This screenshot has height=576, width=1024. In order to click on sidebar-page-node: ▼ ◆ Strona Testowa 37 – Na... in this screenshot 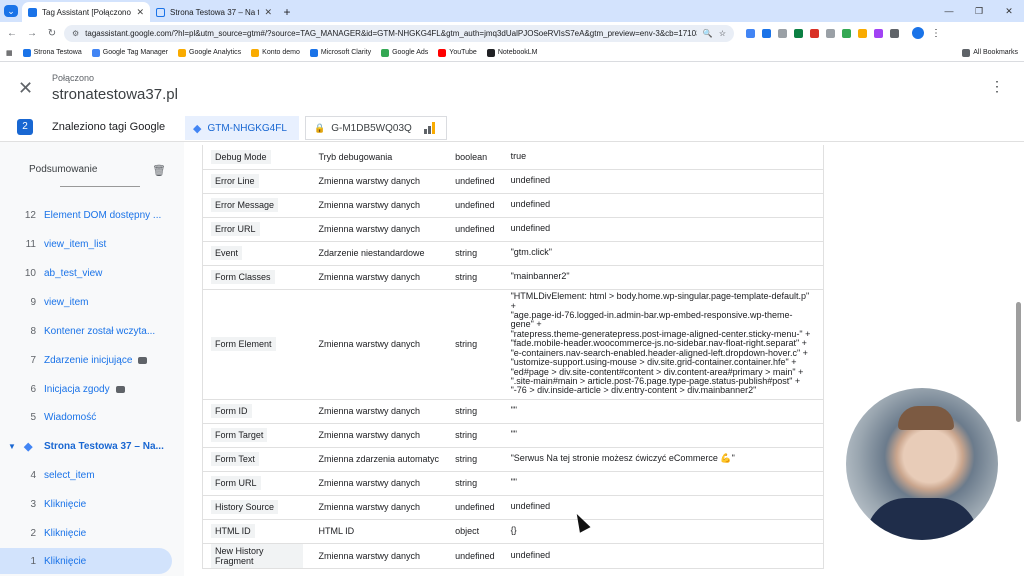, I will do `click(92, 446)`.